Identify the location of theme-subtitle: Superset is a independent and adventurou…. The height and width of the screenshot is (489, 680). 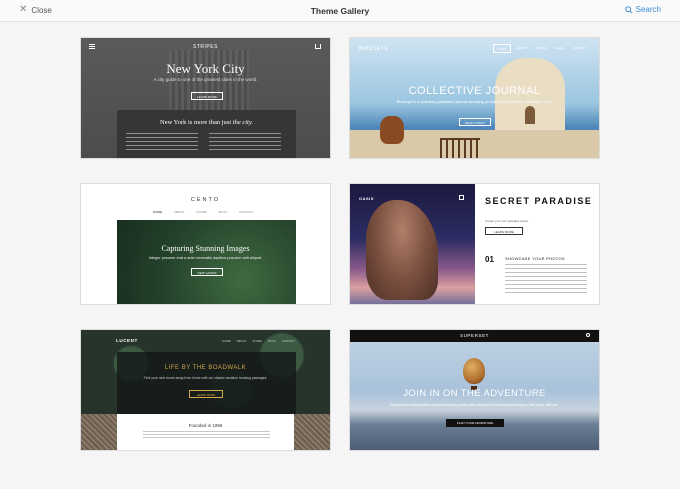
(474, 405).